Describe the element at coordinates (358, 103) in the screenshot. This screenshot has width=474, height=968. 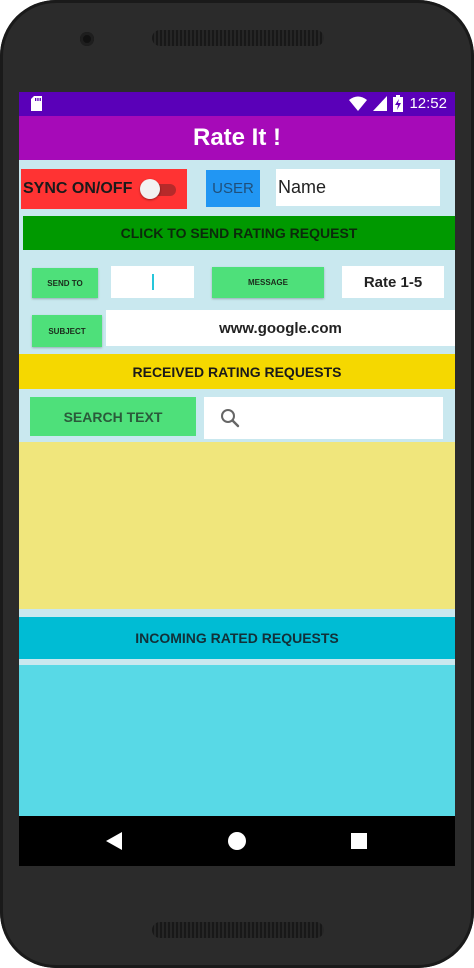
I see `wifi-icon` at that location.